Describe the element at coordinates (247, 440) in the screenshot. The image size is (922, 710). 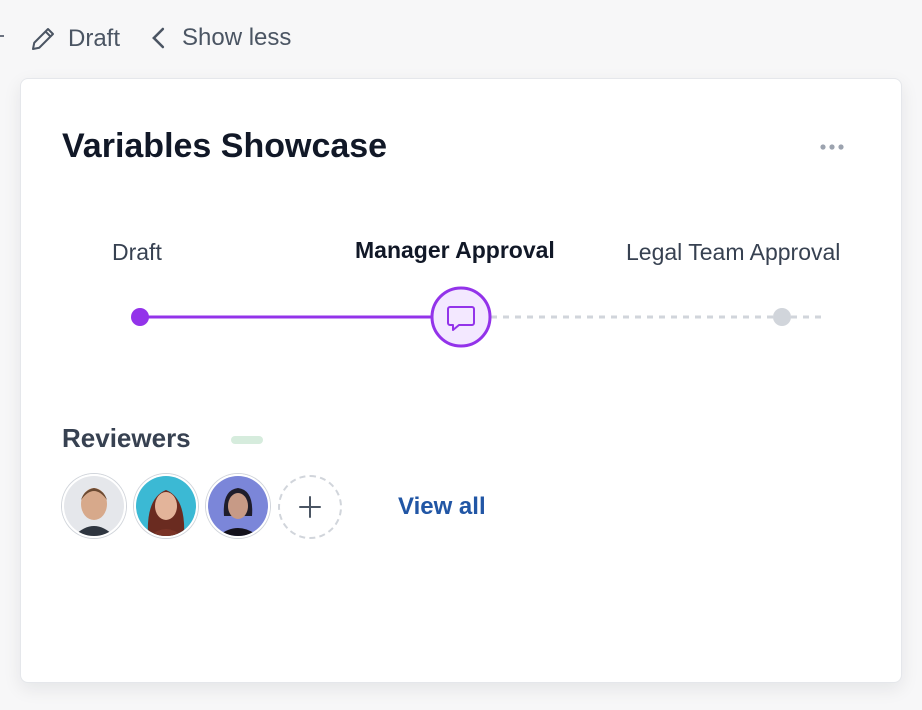
I see `reviewers-count-badge` at that location.